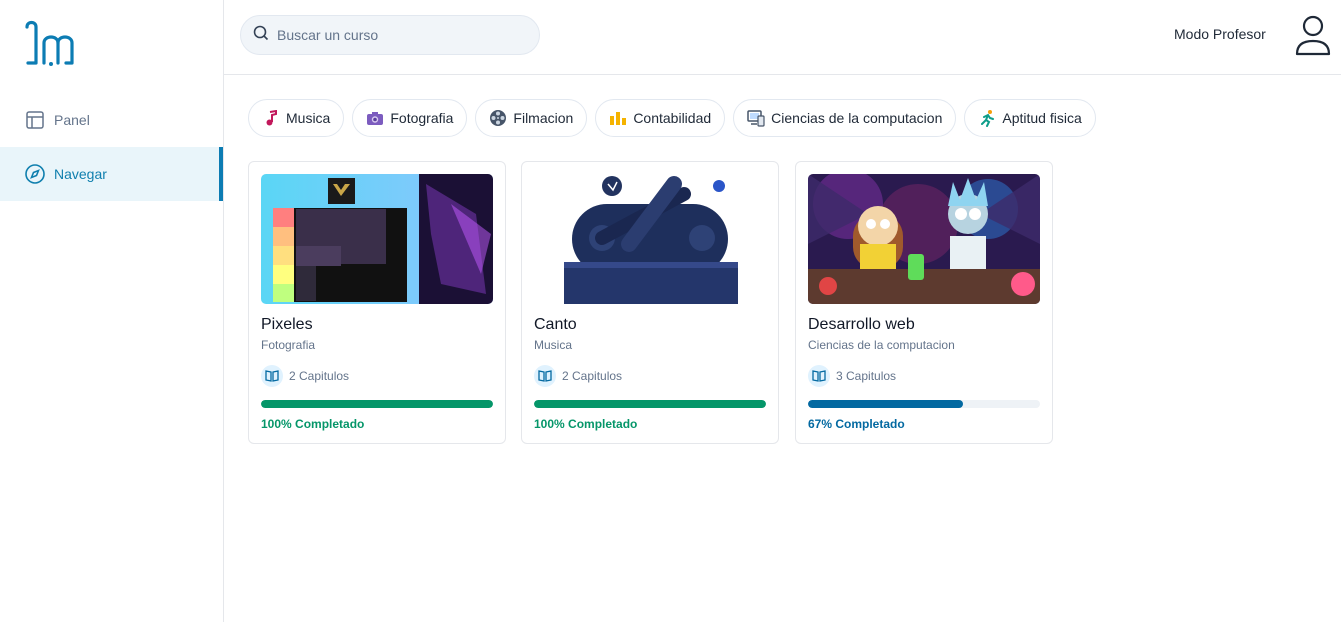 This screenshot has height=622, width=1341. What do you see at coordinates (288, 345) in the screenshot?
I see `course-category: Fotografia` at bounding box center [288, 345].